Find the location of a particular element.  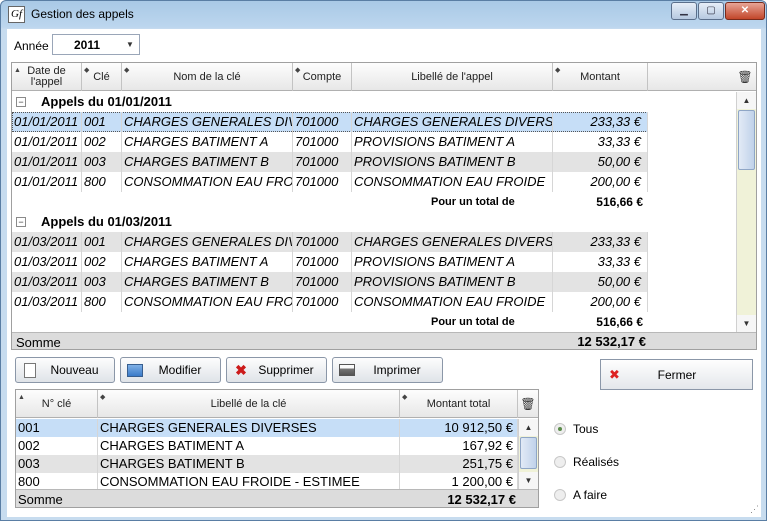

cell-montant: 233,33 € is located at coordinates (600, 122).